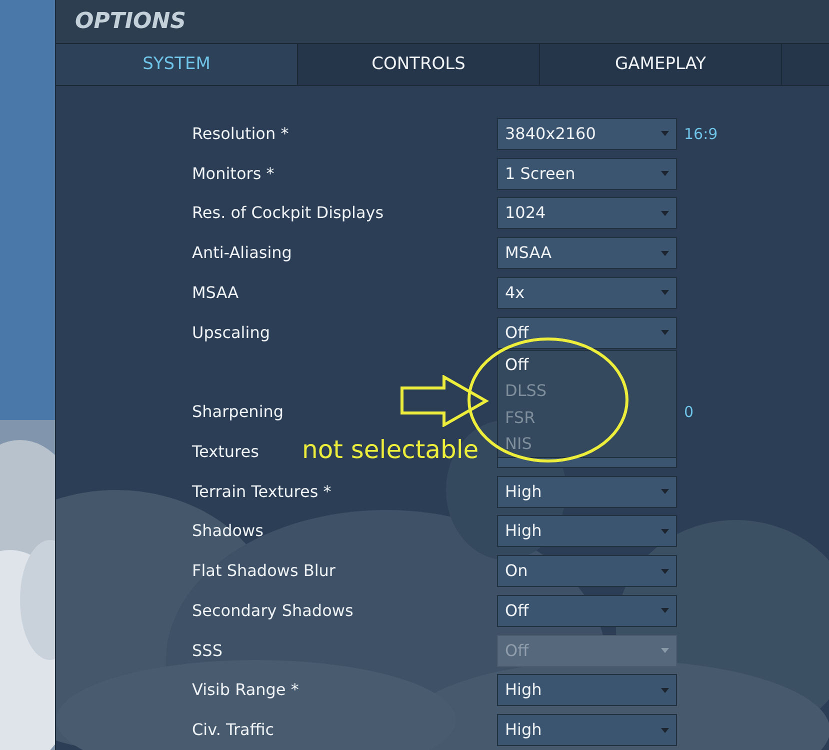  What do you see at coordinates (231, 333) in the screenshot?
I see `setting-label: Upscaling` at bounding box center [231, 333].